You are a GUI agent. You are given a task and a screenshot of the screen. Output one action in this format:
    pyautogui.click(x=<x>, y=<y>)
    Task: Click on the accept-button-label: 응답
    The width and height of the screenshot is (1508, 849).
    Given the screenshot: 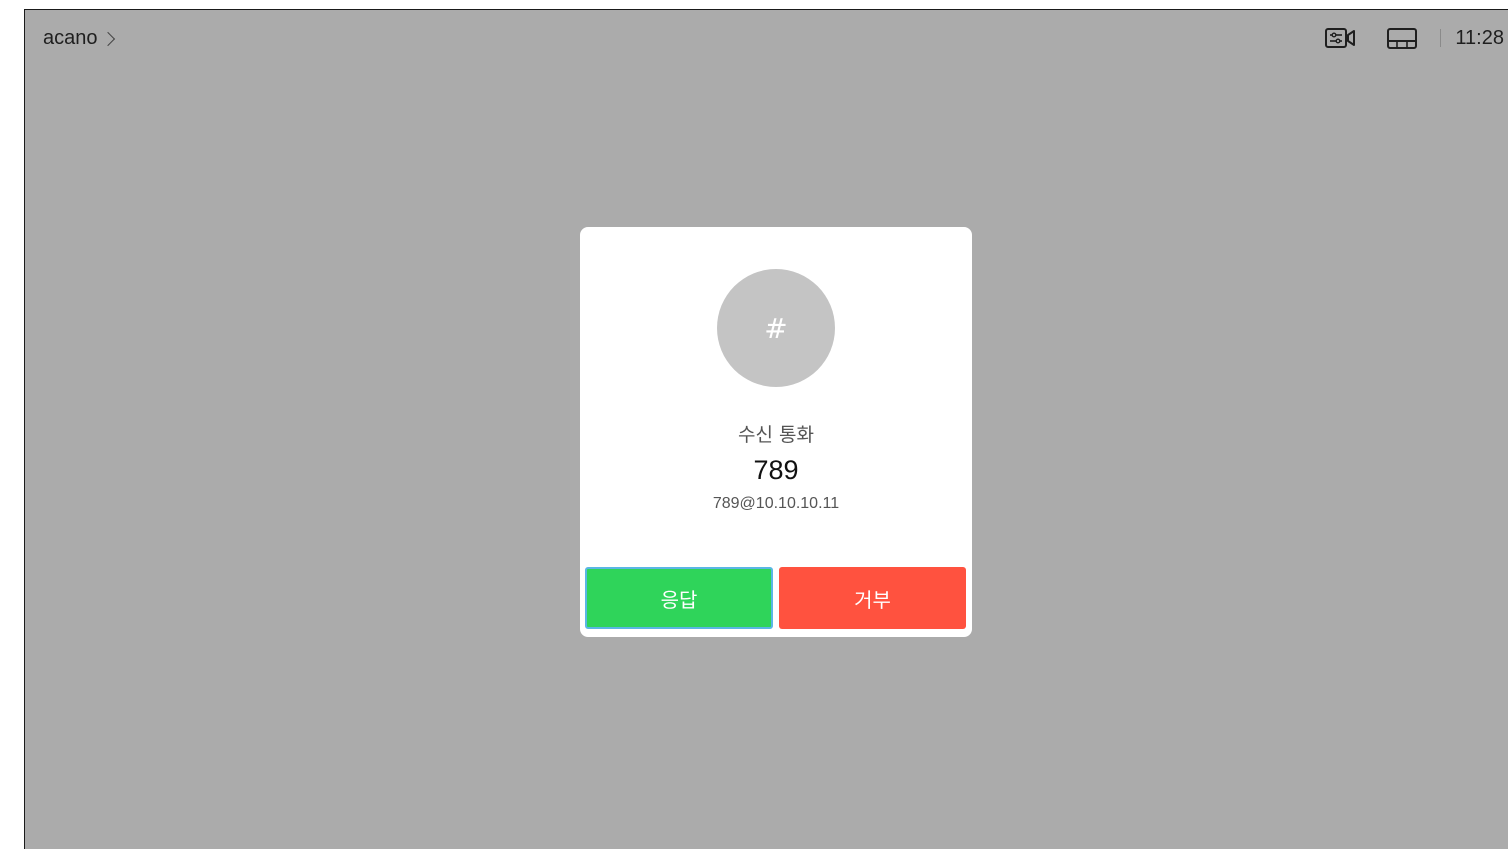 What is the action you would take?
    pyautogui.click(x=679, y=599)
    